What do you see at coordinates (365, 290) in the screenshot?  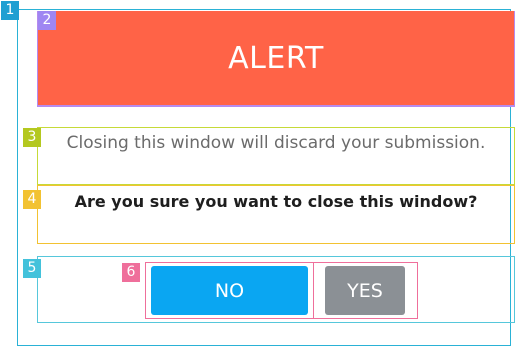 I see `yes-button: YES` at bounding box center [365, 290].